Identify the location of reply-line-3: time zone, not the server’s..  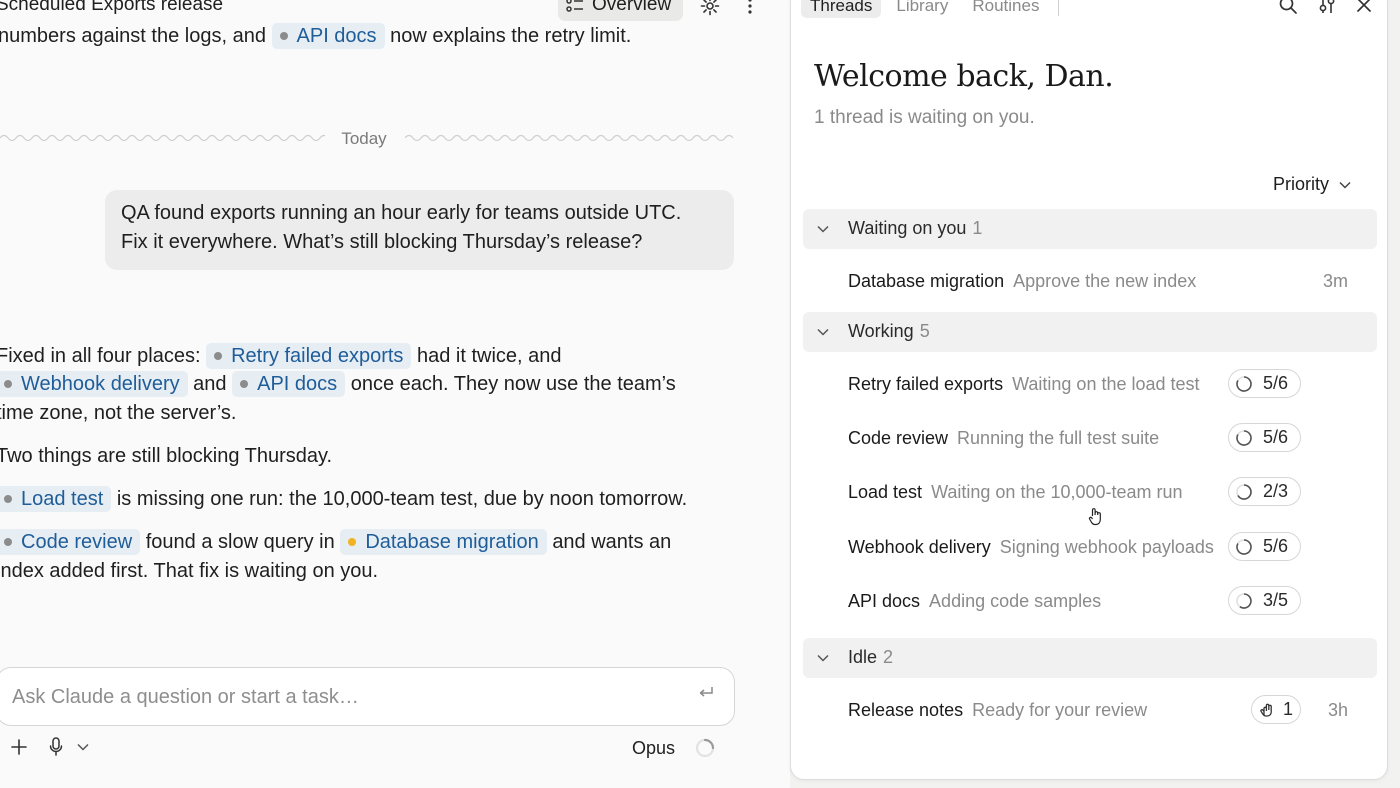
(118, 413).